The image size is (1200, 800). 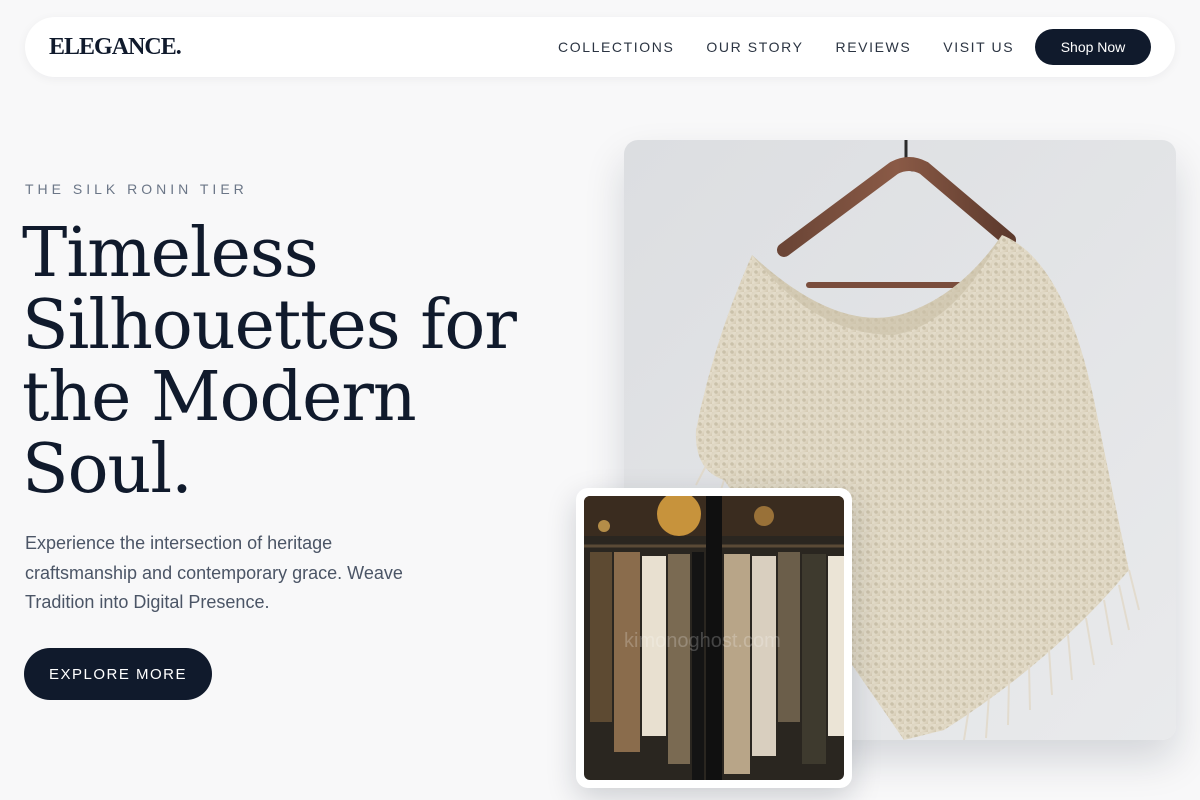 What do you see at coordinates (702, 641) in the screenshot?
I see `image-watermark: kimonoghost.com` at bounding box center [702, 641].